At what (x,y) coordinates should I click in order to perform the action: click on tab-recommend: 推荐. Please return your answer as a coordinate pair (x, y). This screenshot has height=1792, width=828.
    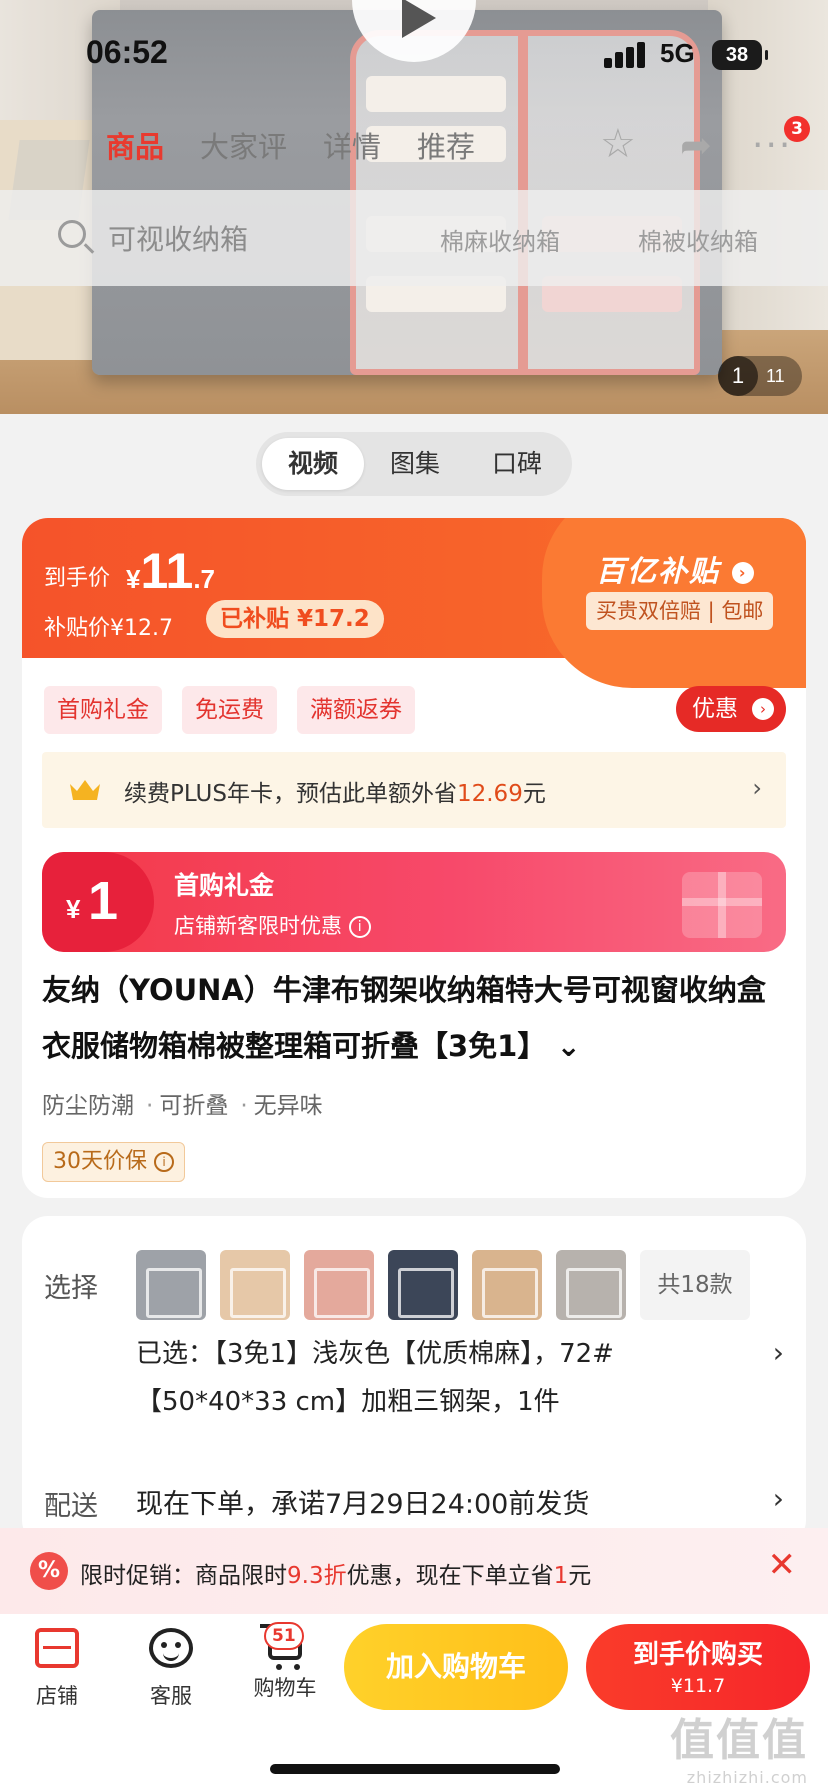
    Looking at the image, I should click on (446, 149).